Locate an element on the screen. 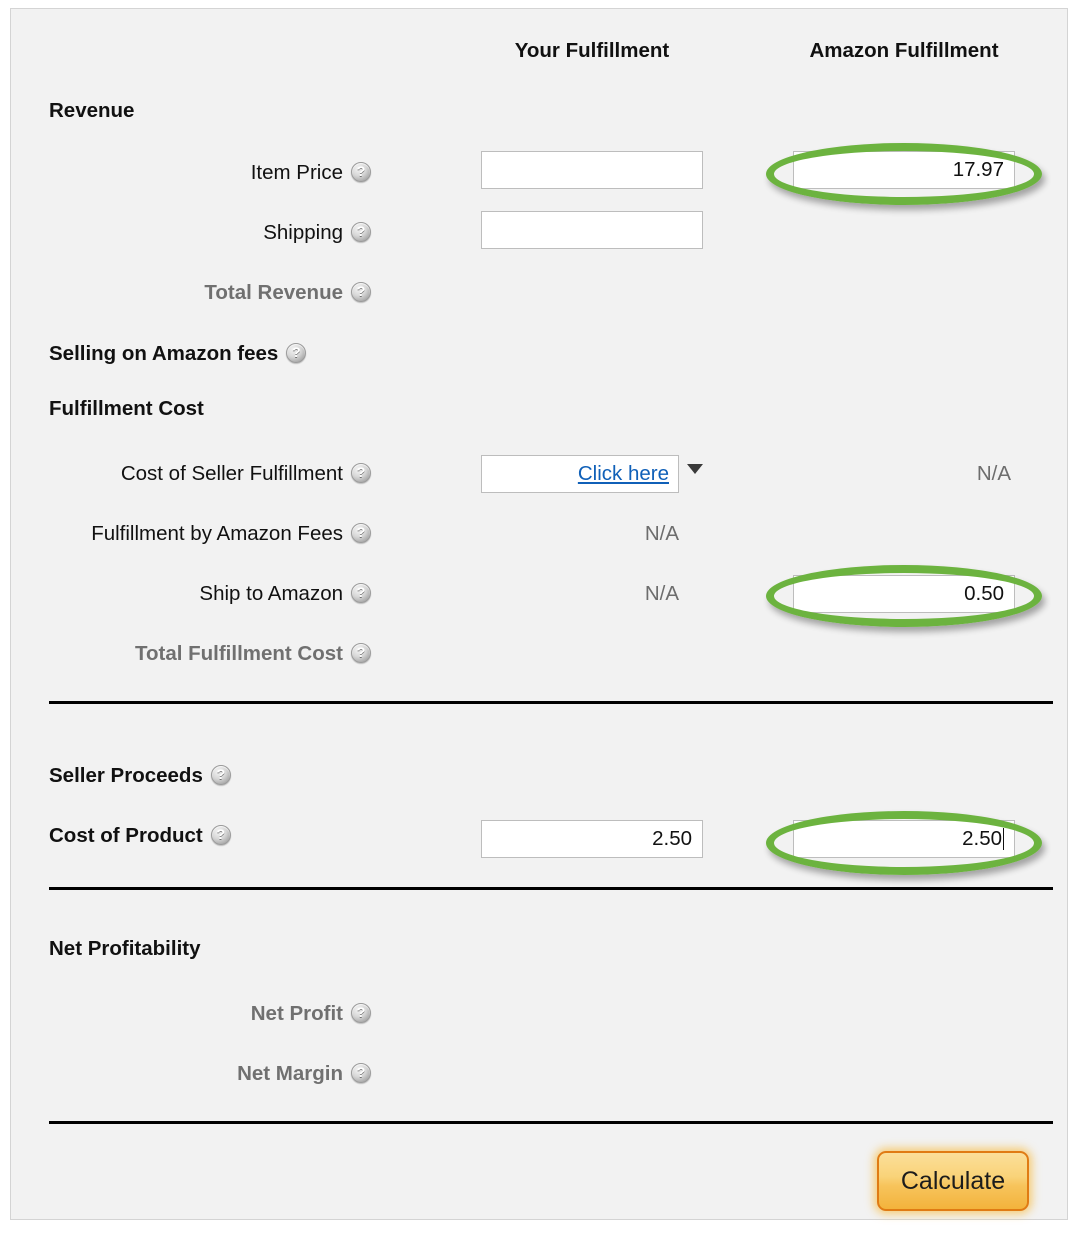 Image resolution: width=1080 pixels, height=1234 pixels. chevron-down-icon-cost-of-seller-fulfillment is located at coordinates (695, 469).